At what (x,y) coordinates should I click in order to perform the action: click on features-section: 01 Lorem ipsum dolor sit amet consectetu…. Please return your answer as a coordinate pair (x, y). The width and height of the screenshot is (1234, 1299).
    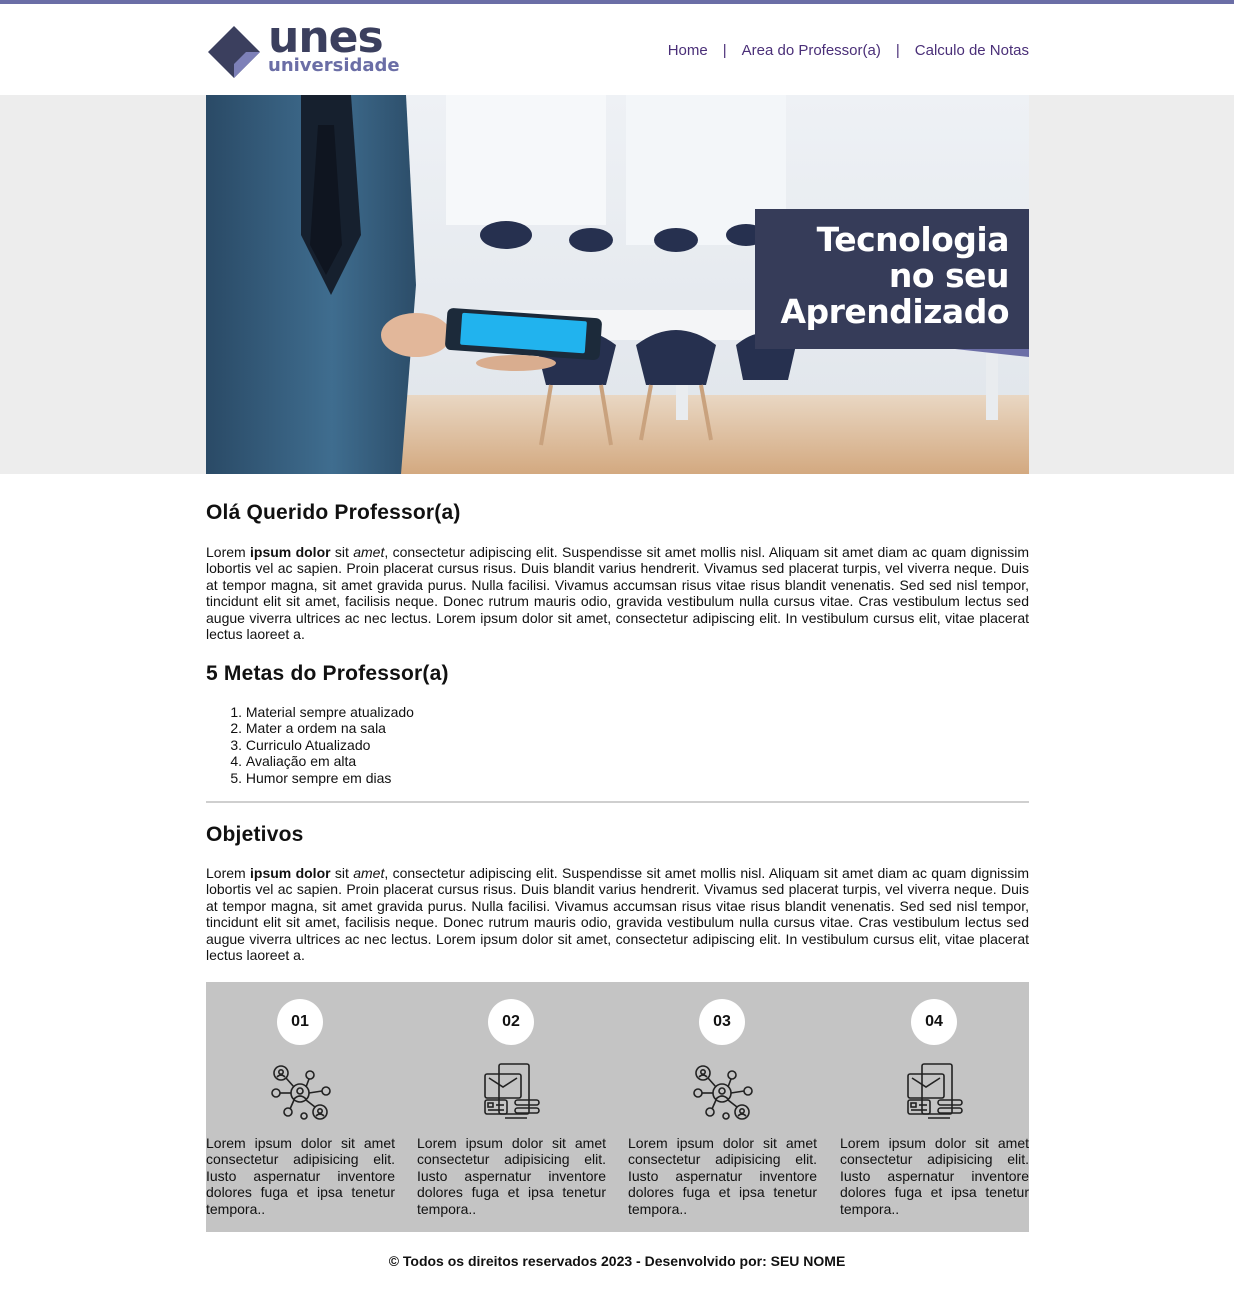
    Looking at the image, I should click on (617, 1107).